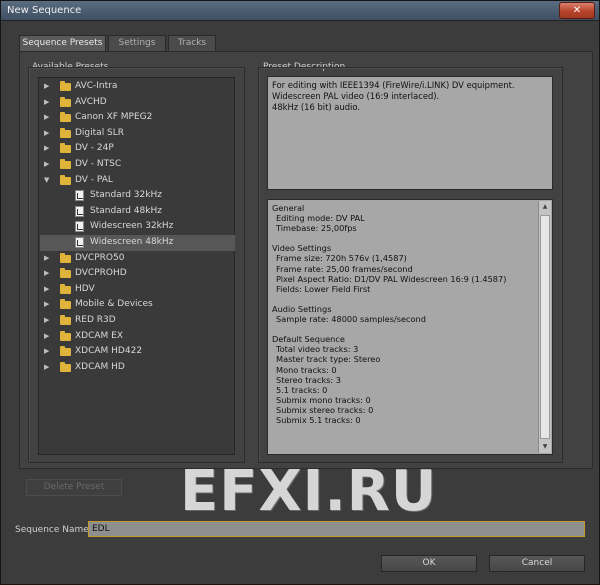  What do you see at coordinates (318, 419) in the screenshot?
I see `summary-line: Submix 5.1 tracks: 0` at bounding box center [318, 419].